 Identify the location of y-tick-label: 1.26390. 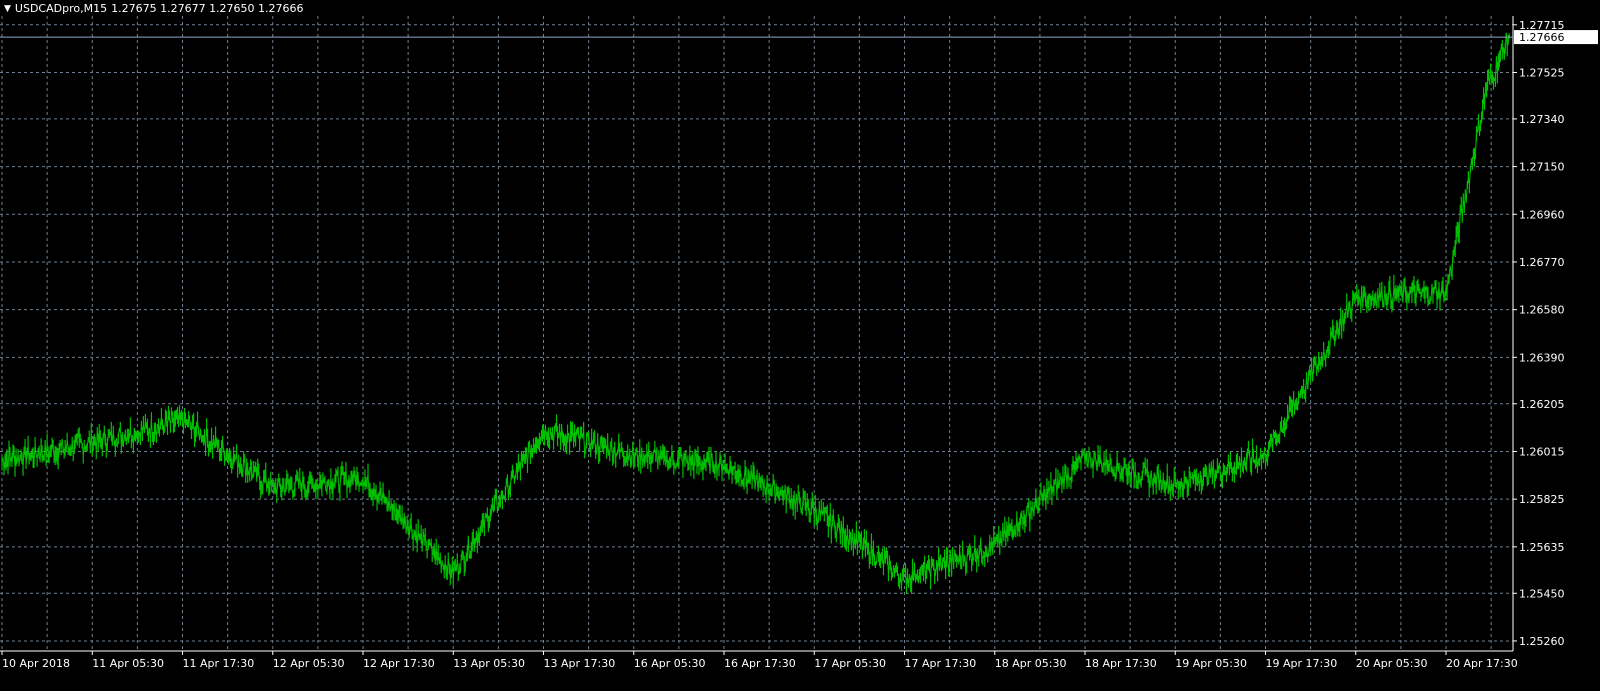
(1542, 357).